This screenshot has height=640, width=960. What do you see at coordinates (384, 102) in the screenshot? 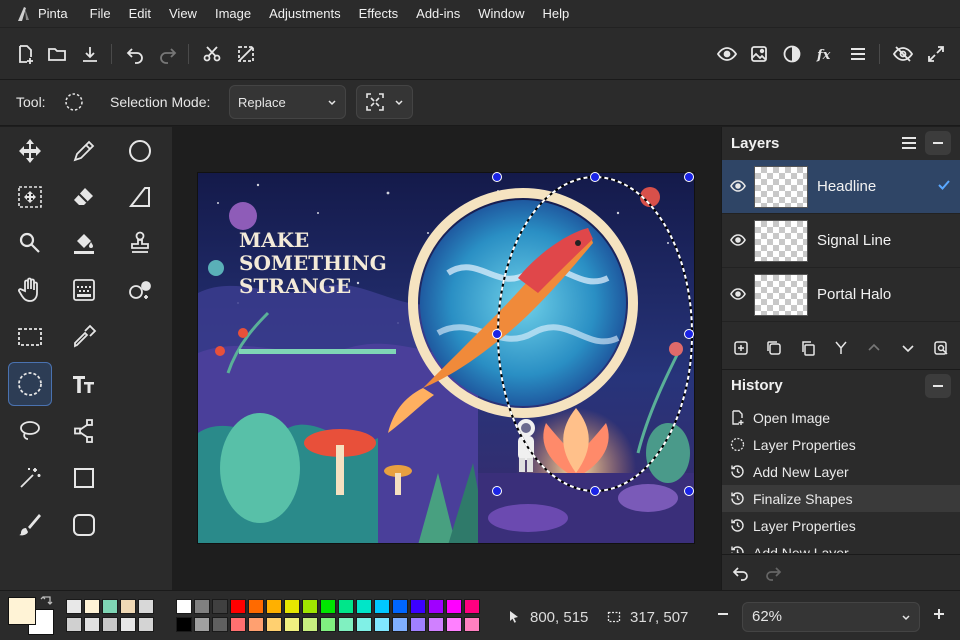
I see `antialiasing-dropdown` at bounding box center [384, 102].